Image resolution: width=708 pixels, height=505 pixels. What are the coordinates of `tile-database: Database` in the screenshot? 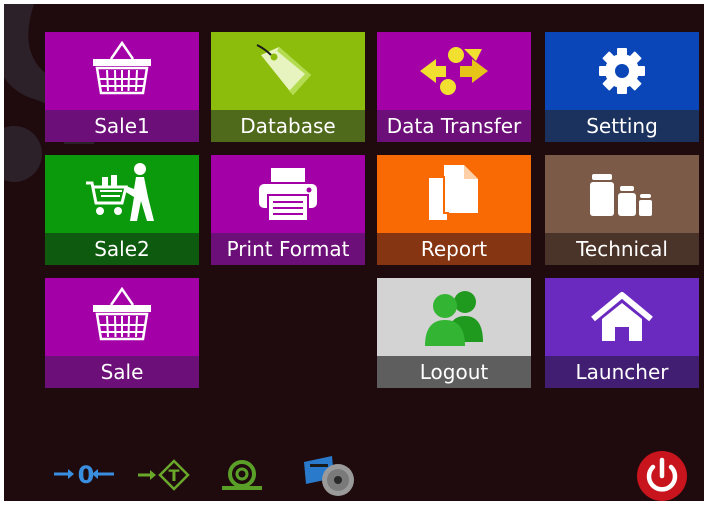 It's located at (288, 87).